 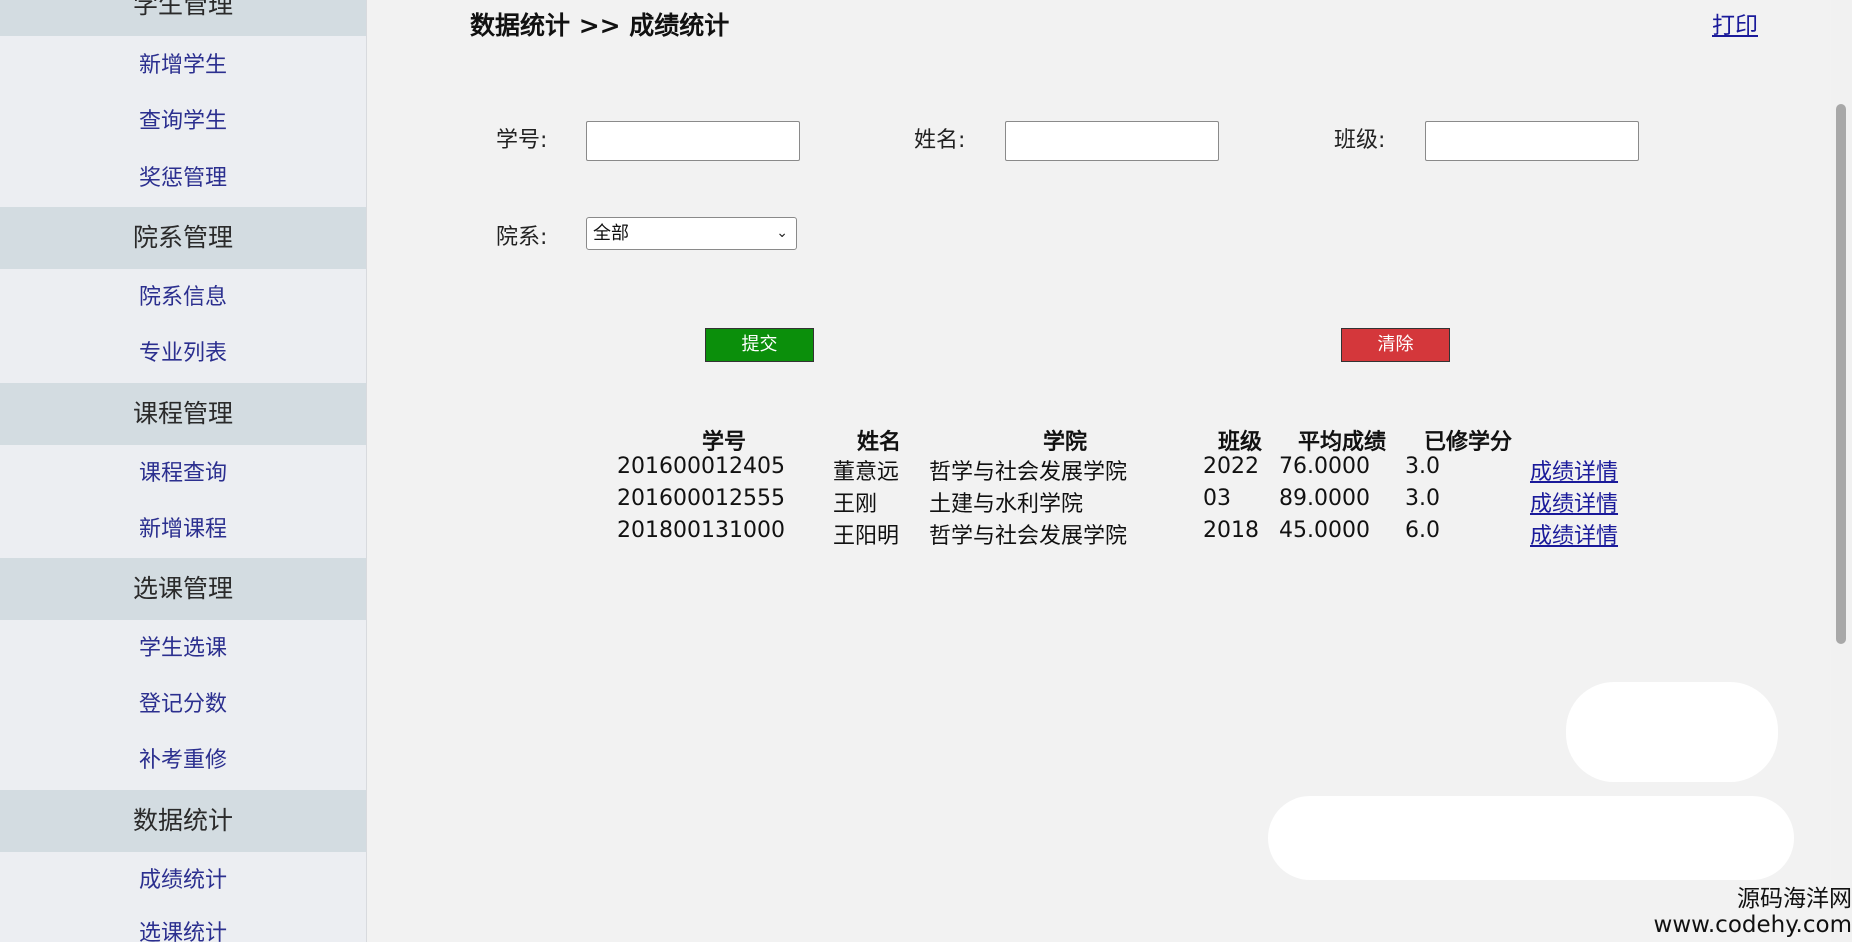 What do you see at coordinates (183, 705) in the screenshot?
I see `sidebar-item-record-score: 登记分数` at bounding box center [183, 705].